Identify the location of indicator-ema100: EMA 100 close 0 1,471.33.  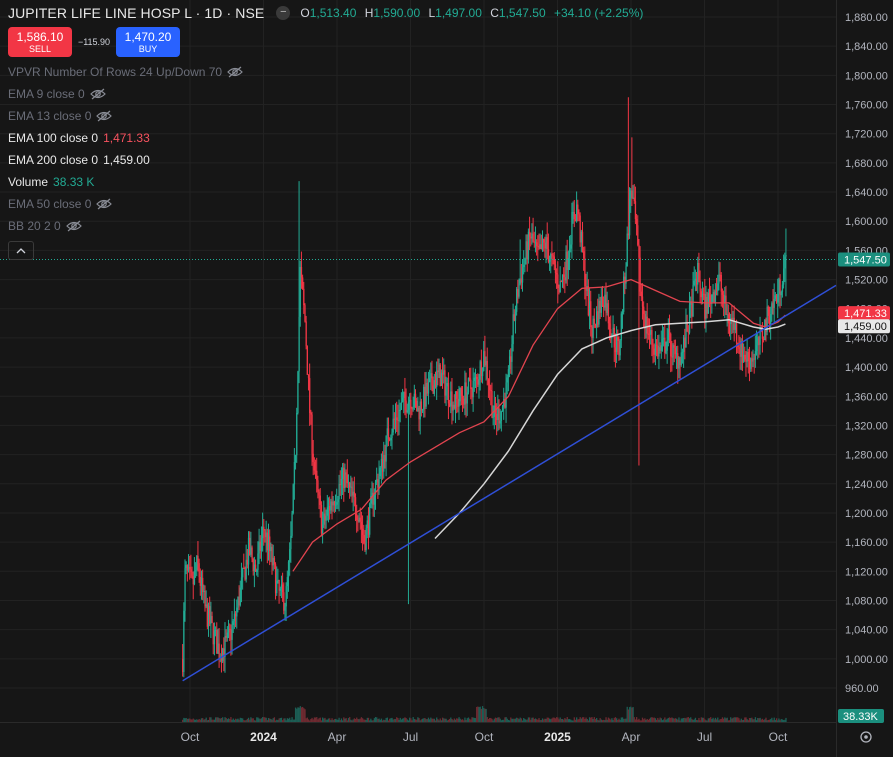
(328, 138).